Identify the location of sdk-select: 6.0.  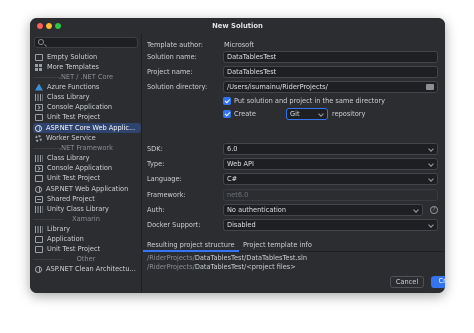
(330, 149).